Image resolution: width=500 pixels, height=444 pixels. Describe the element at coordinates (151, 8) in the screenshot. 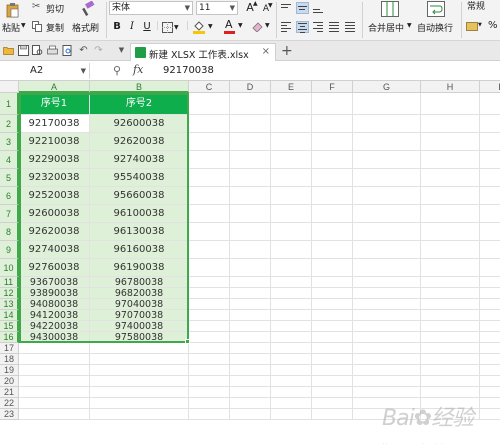

I see `font-name-select: 宋体 ▼` at that location.